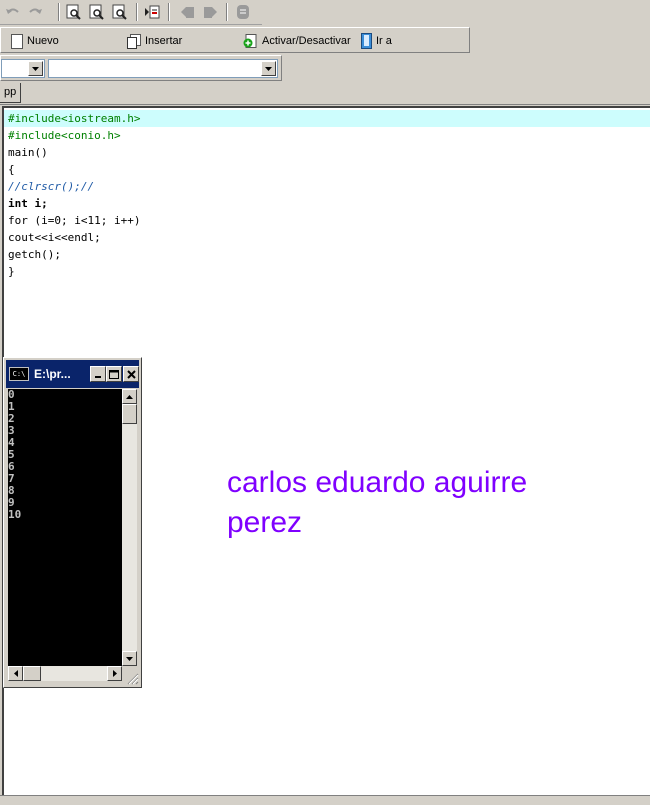 The image size is (650, 805). Describe the element at coordinates (11, 466) in the screenshot. I see `console-line: 6` at that location.